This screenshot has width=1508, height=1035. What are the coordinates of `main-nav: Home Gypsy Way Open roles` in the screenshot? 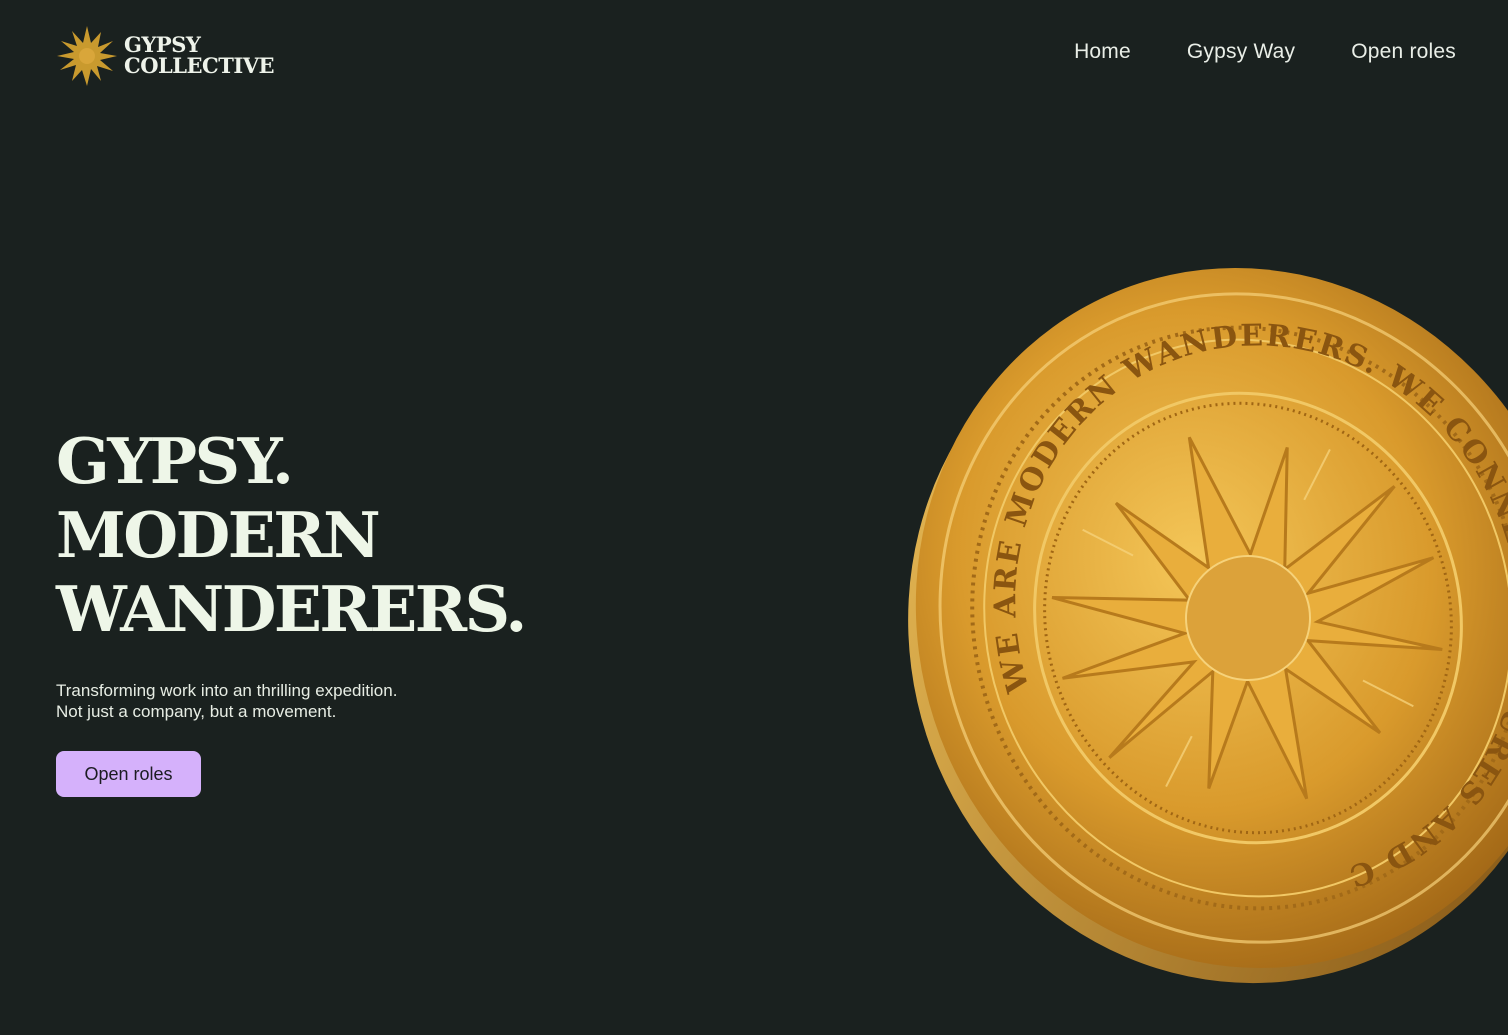 It's located at (1265, 52).